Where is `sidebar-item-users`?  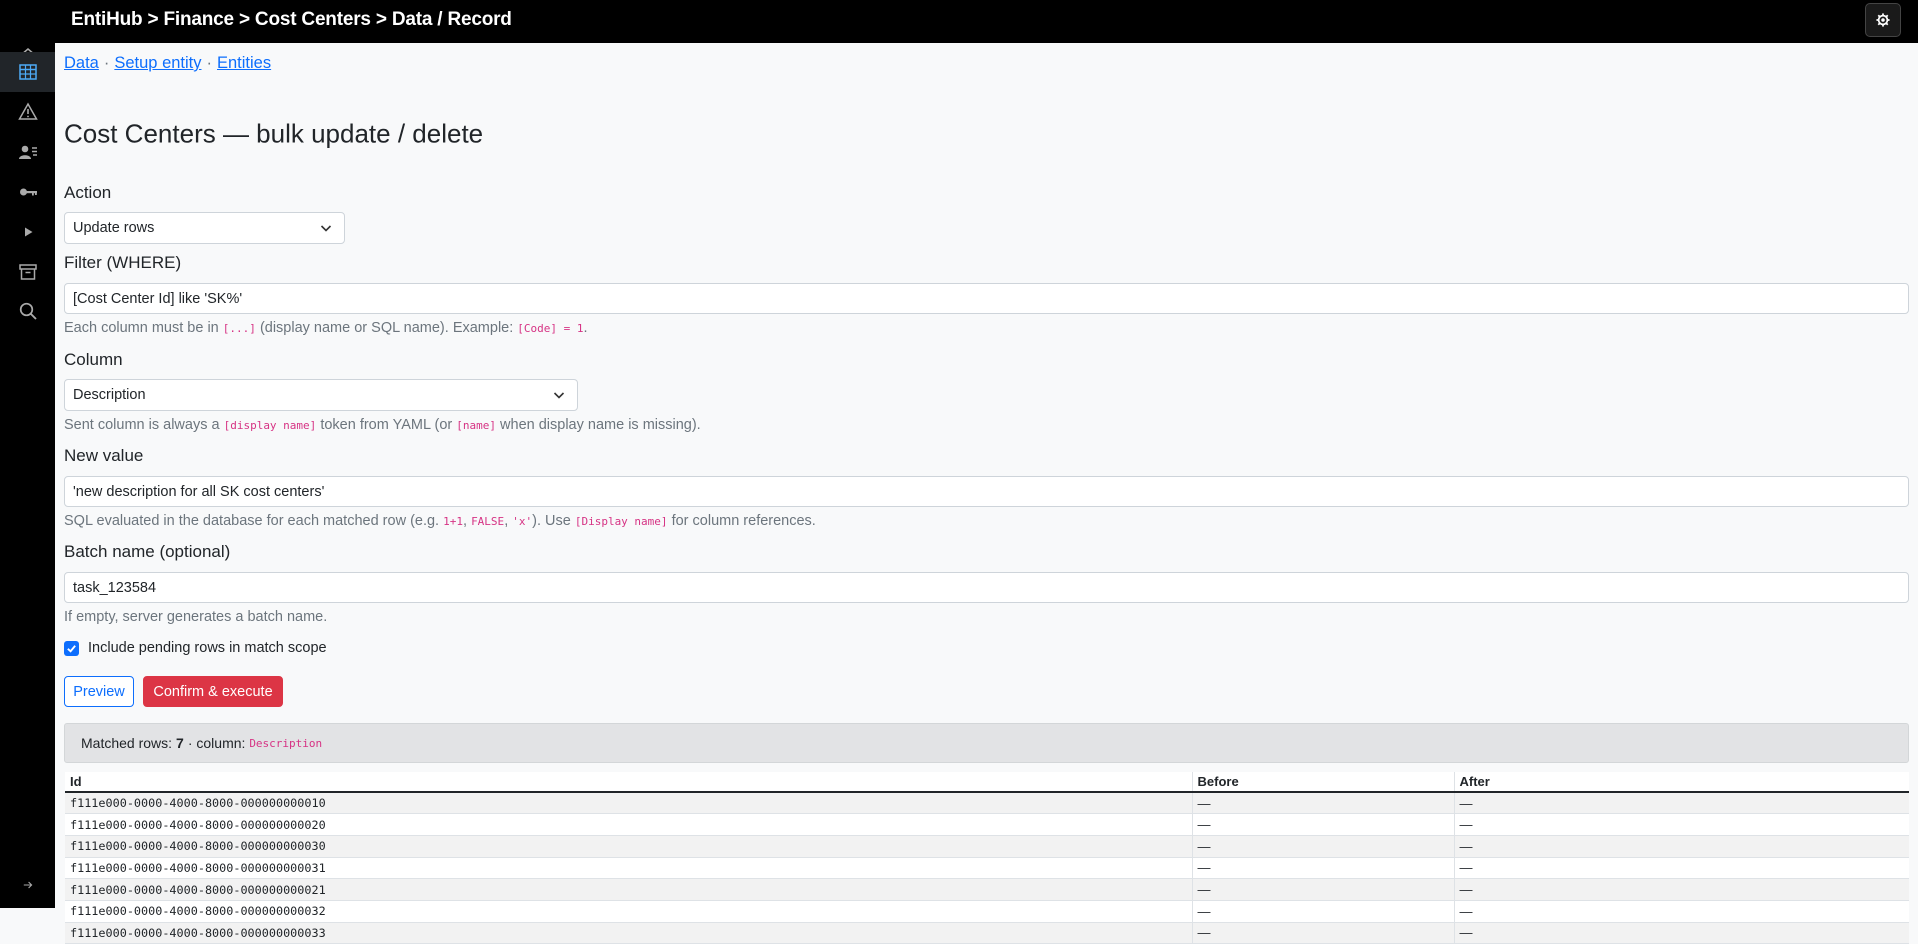 sidebar-item-users is located at coordinates (27, 152).